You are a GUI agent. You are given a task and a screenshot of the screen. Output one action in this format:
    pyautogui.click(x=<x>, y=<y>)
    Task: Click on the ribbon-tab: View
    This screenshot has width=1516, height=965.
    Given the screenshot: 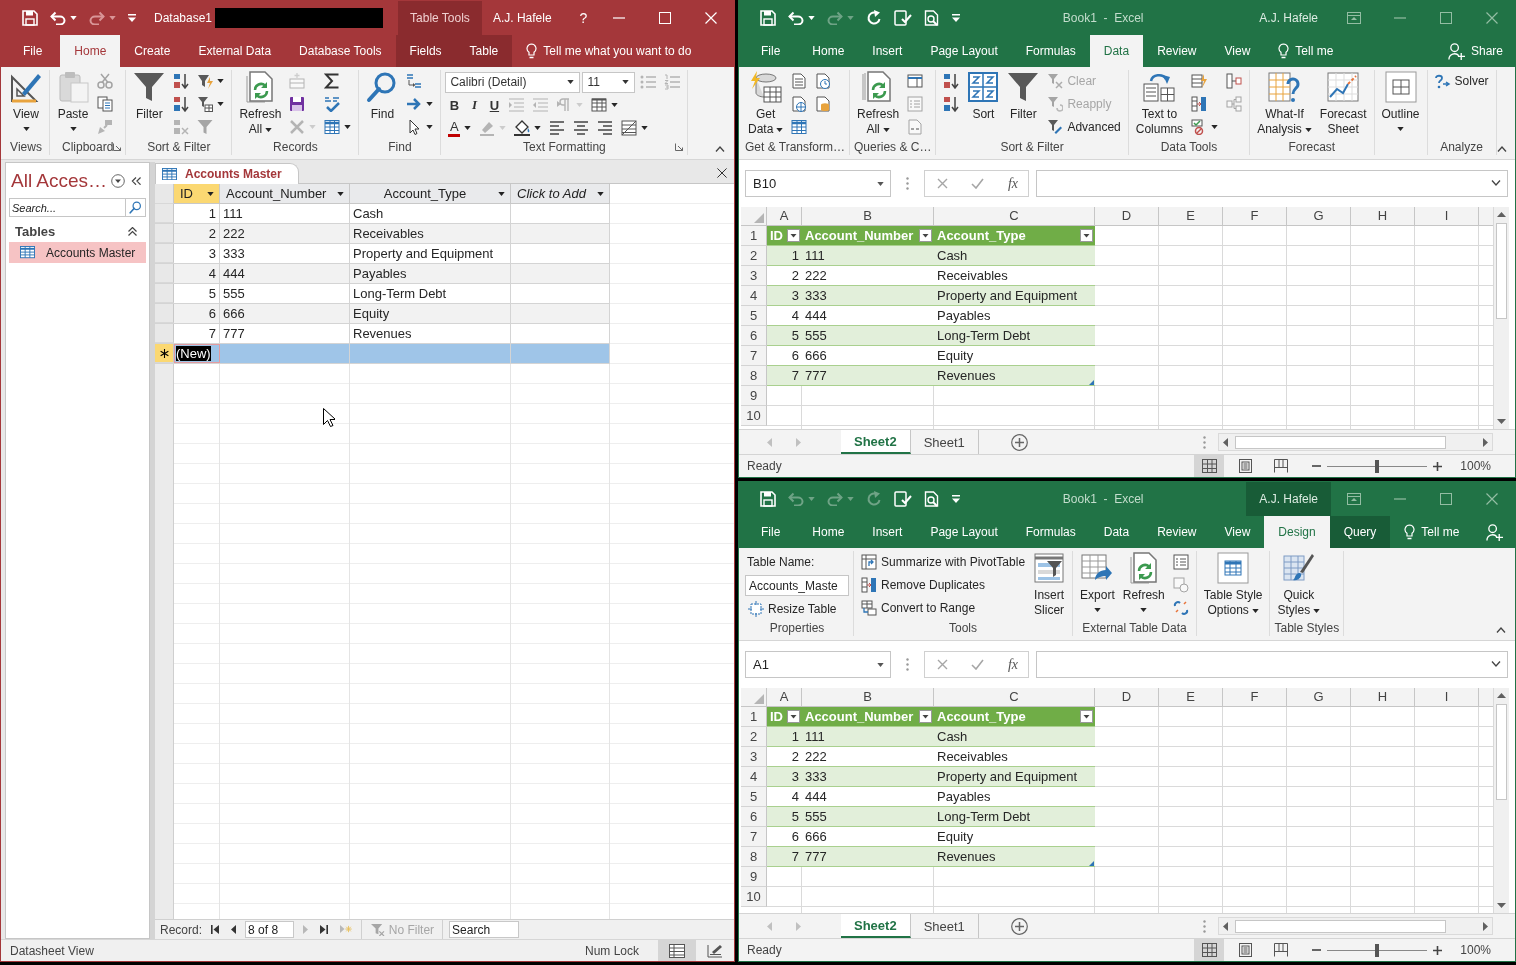 What is the action you would take?
    pyautogui.click(x=1237, y=532)
    